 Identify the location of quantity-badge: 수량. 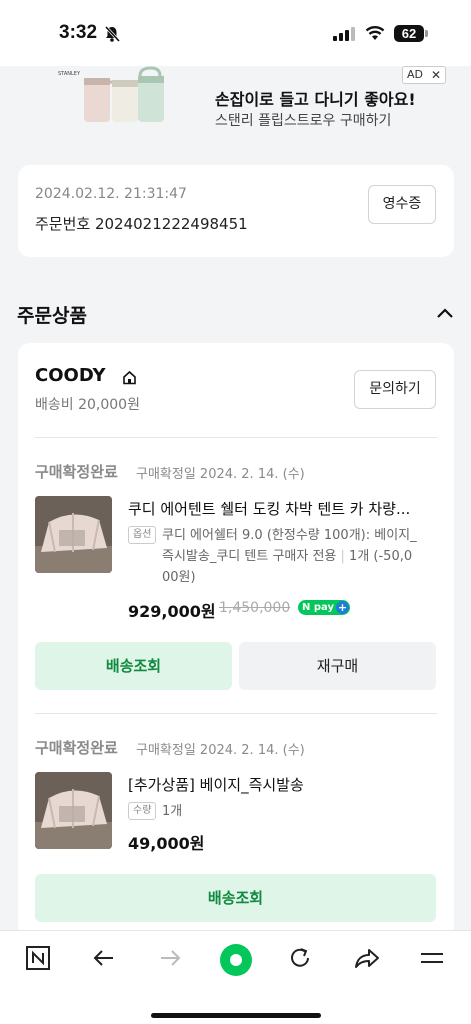
(142, 811).